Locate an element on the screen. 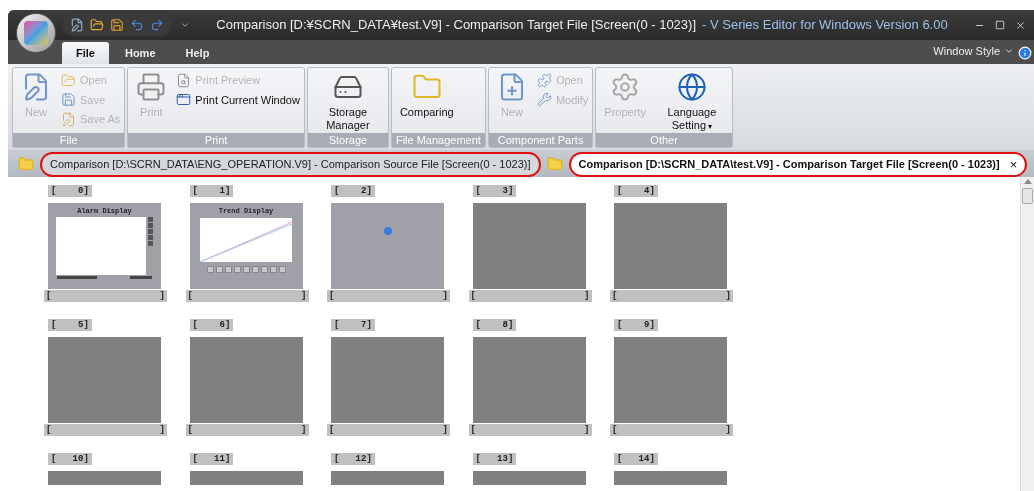 Image resolution: width=1034 pixels, height=491 pixels. puzzle-icon is located at coordinates (544, 80).